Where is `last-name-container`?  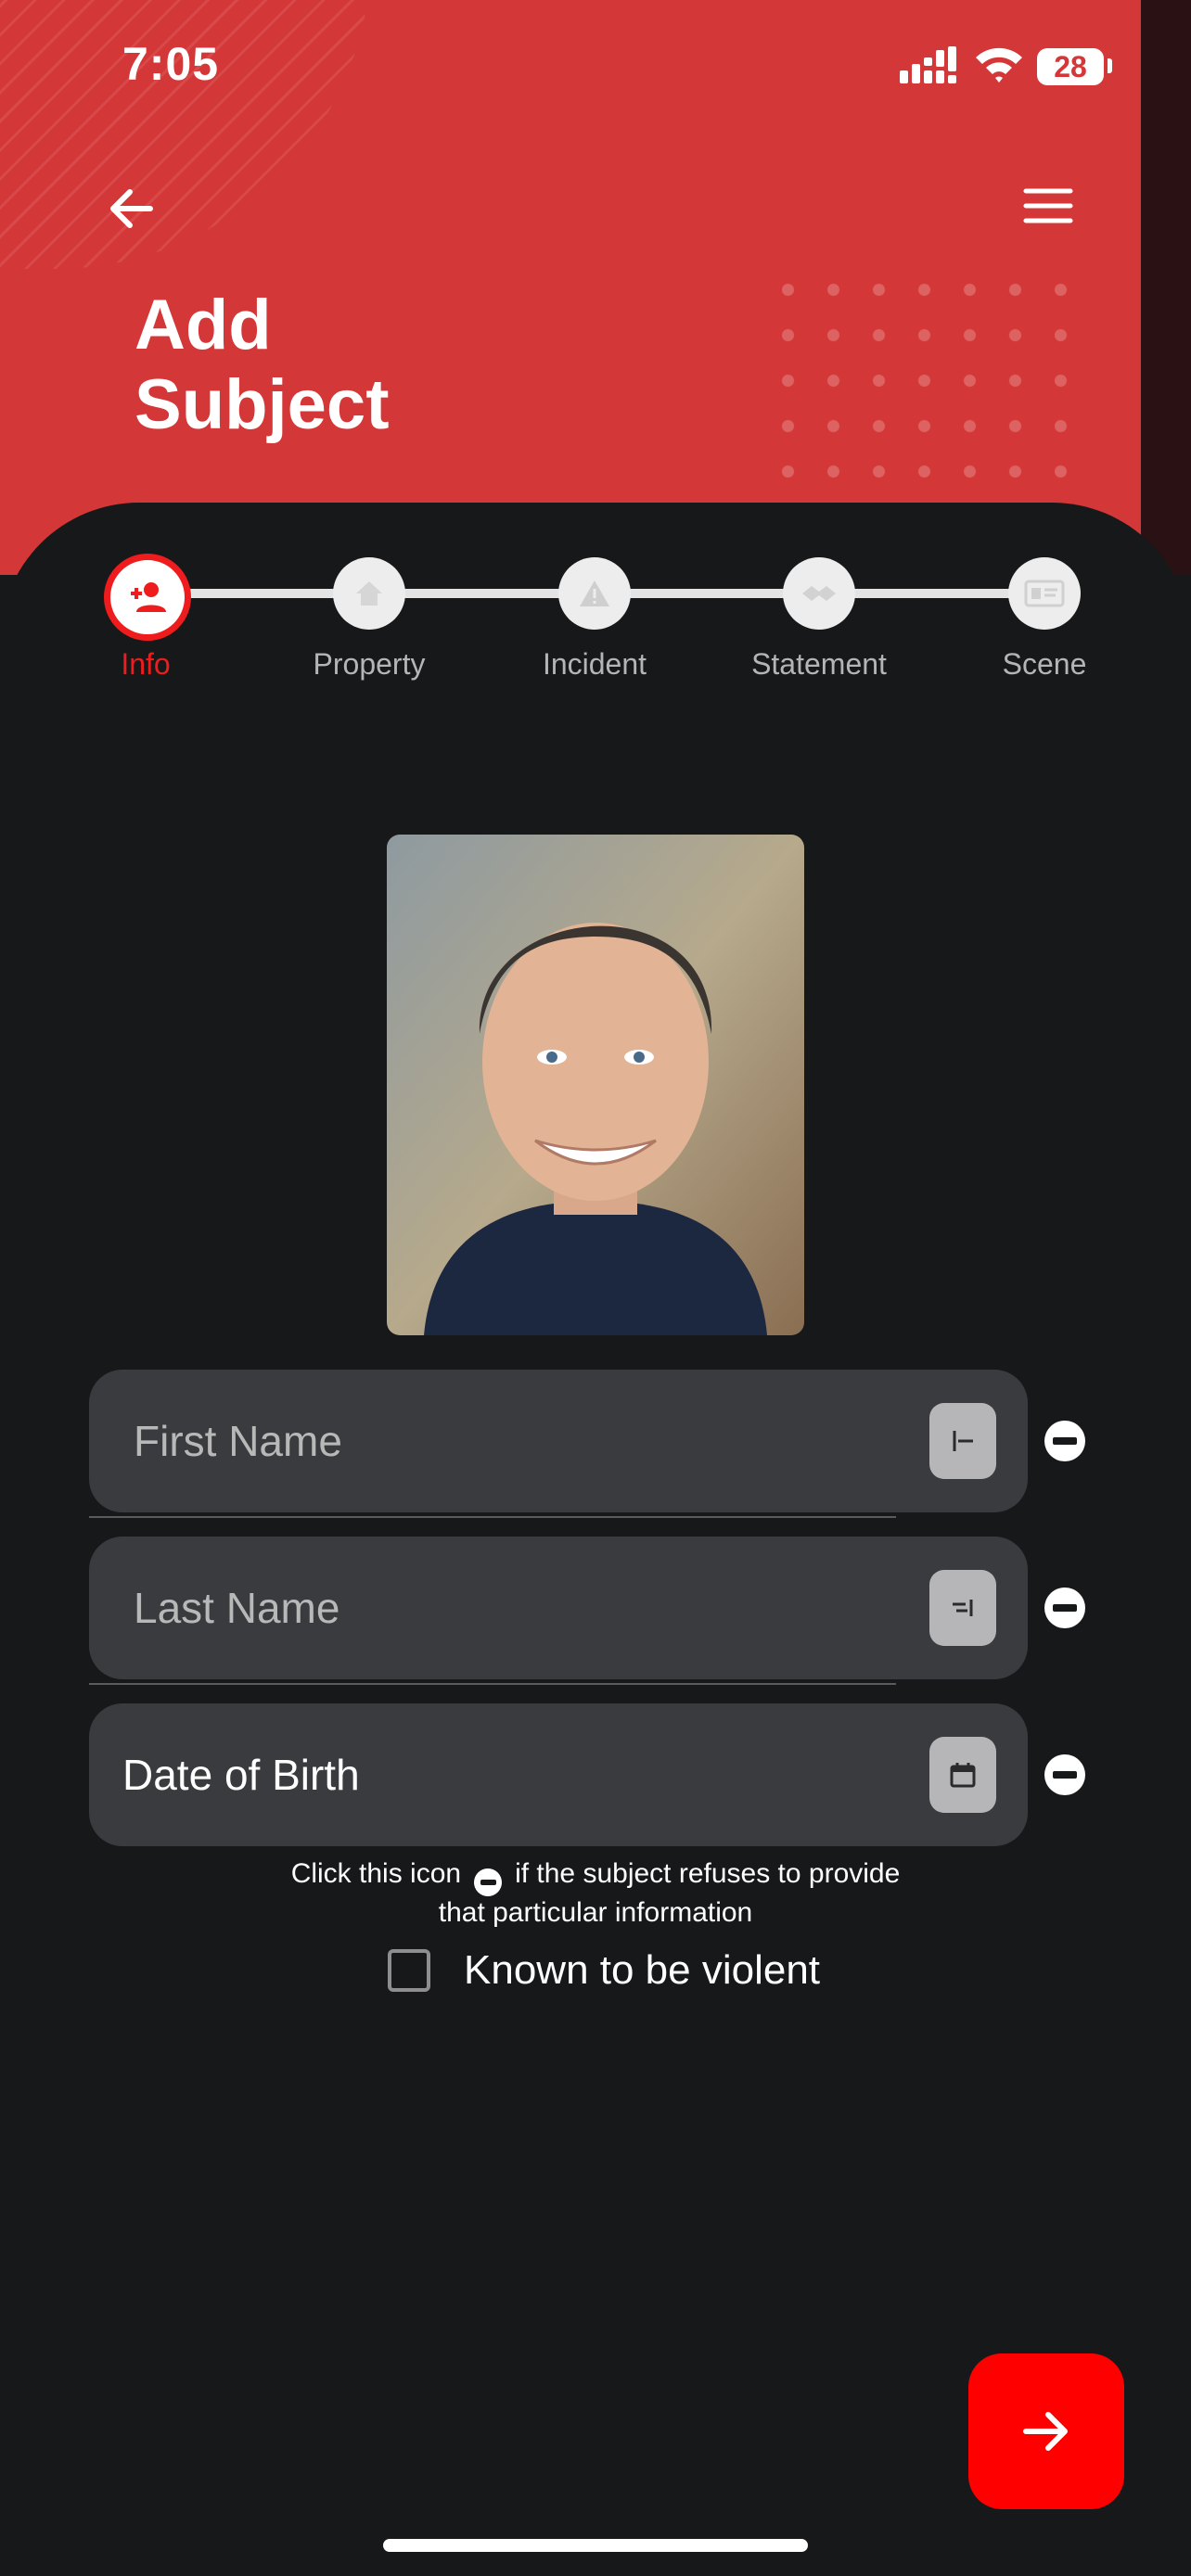 last-name-container is located at coordinates (558, 1608).